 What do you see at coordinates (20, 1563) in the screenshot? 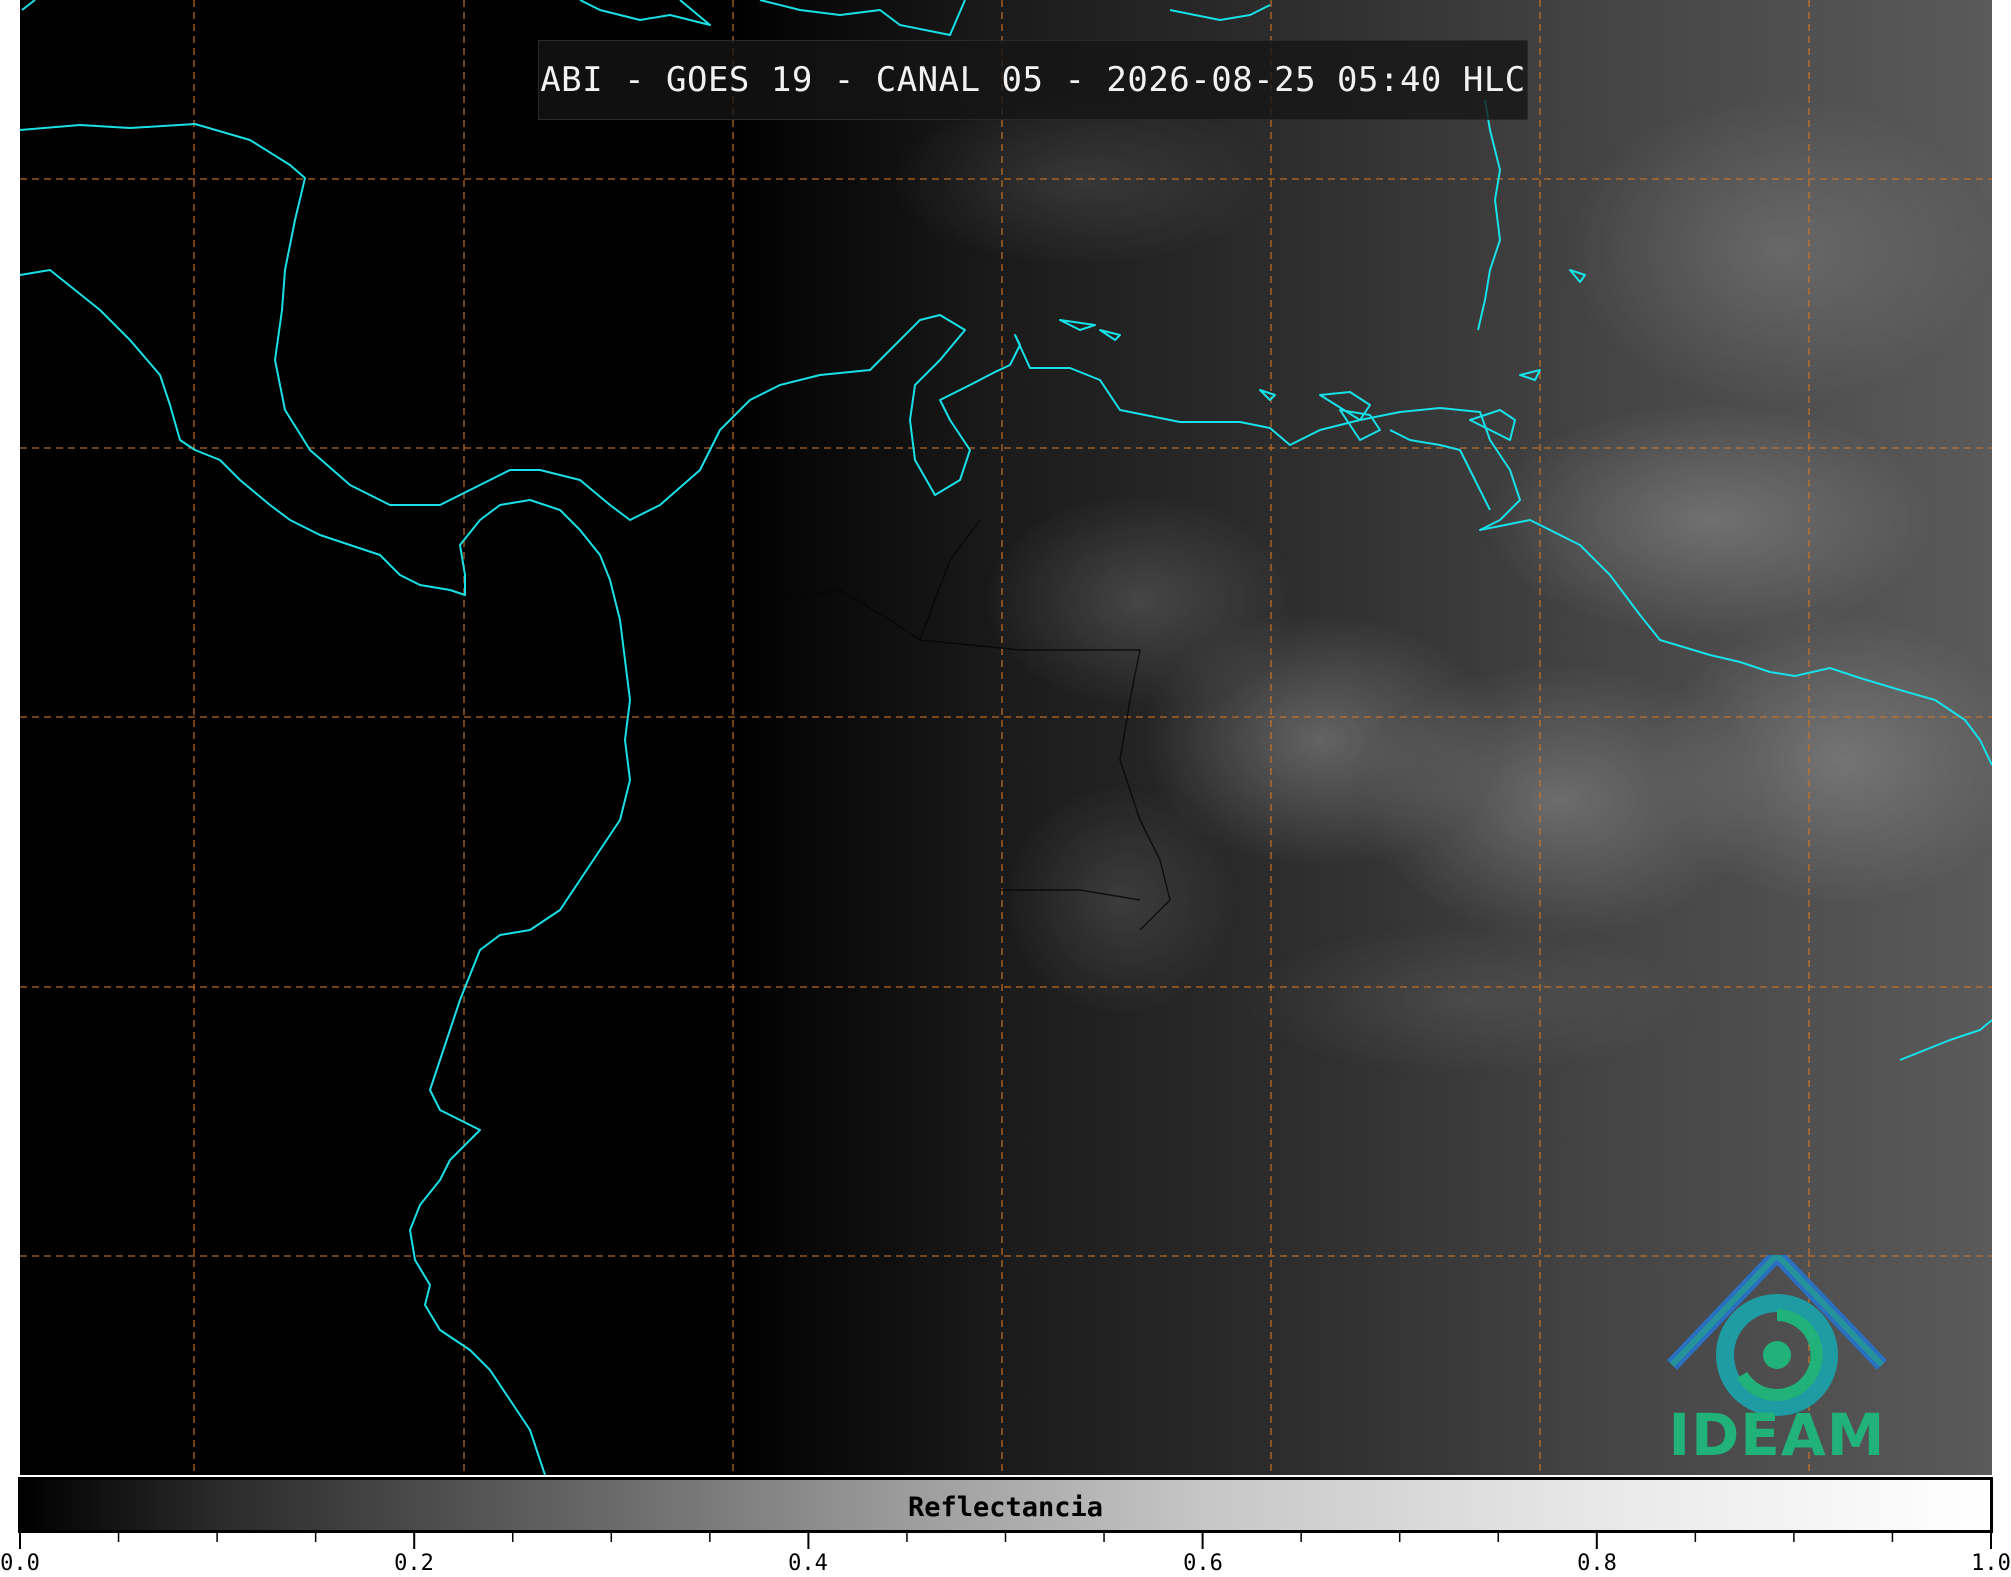
I see `tick-label-0: 0.0` at bounding box center [20, 1563].